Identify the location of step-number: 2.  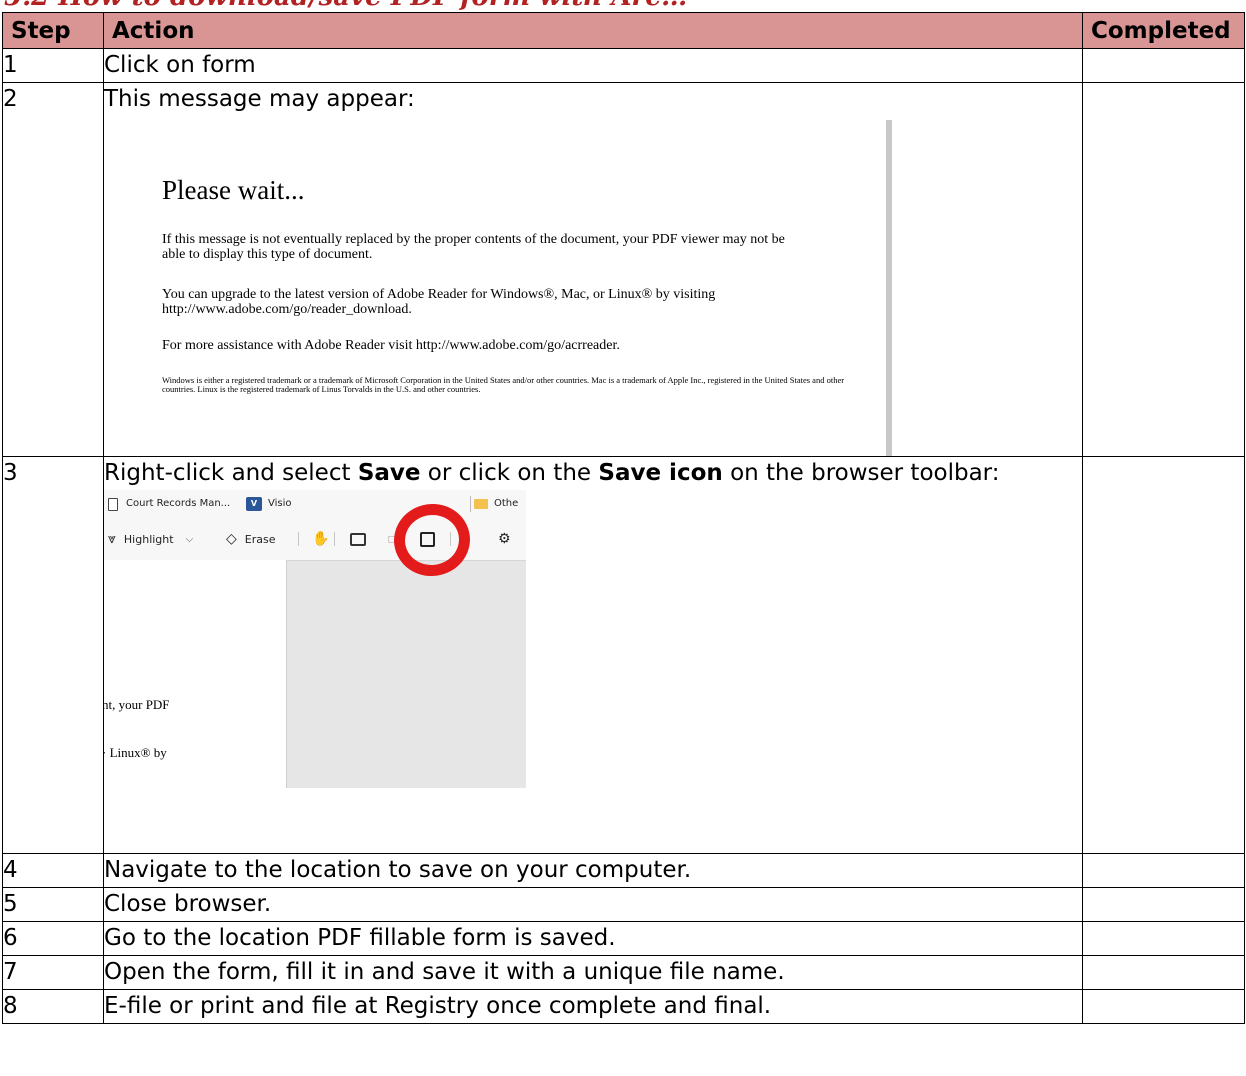
(53, 269).